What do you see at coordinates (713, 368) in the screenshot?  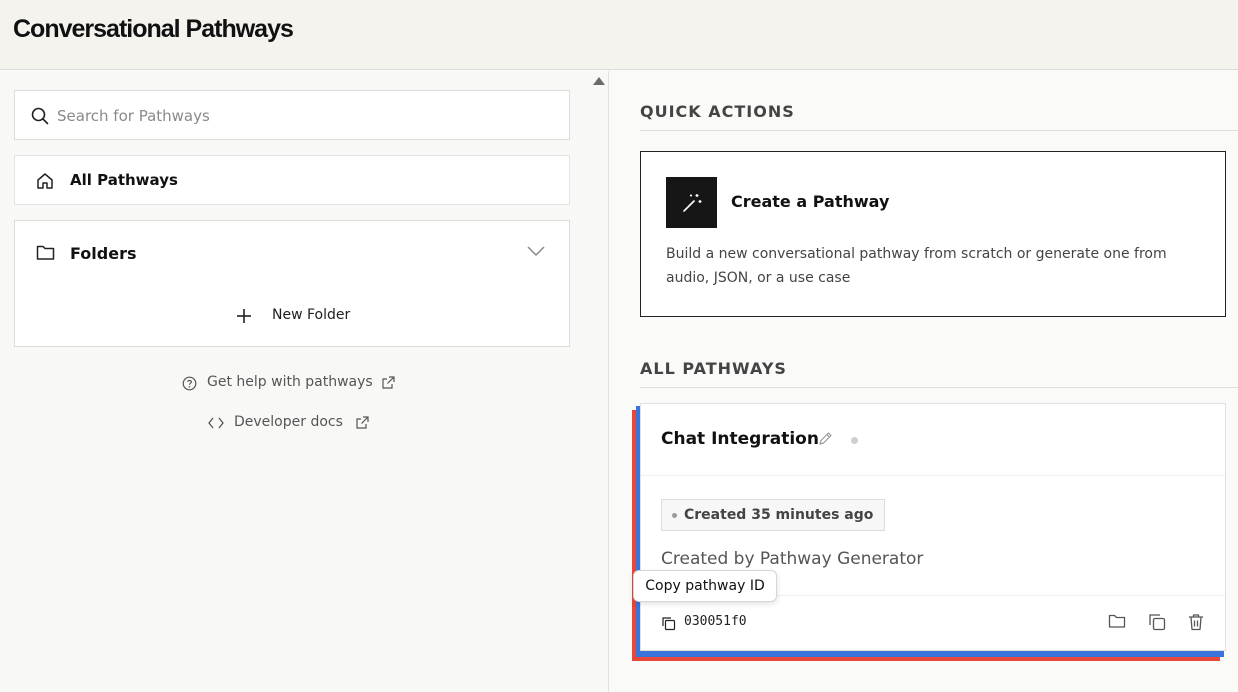 I see `all-pathways-heading: ALL PATHWAYS` at bounding box center [713, 368].